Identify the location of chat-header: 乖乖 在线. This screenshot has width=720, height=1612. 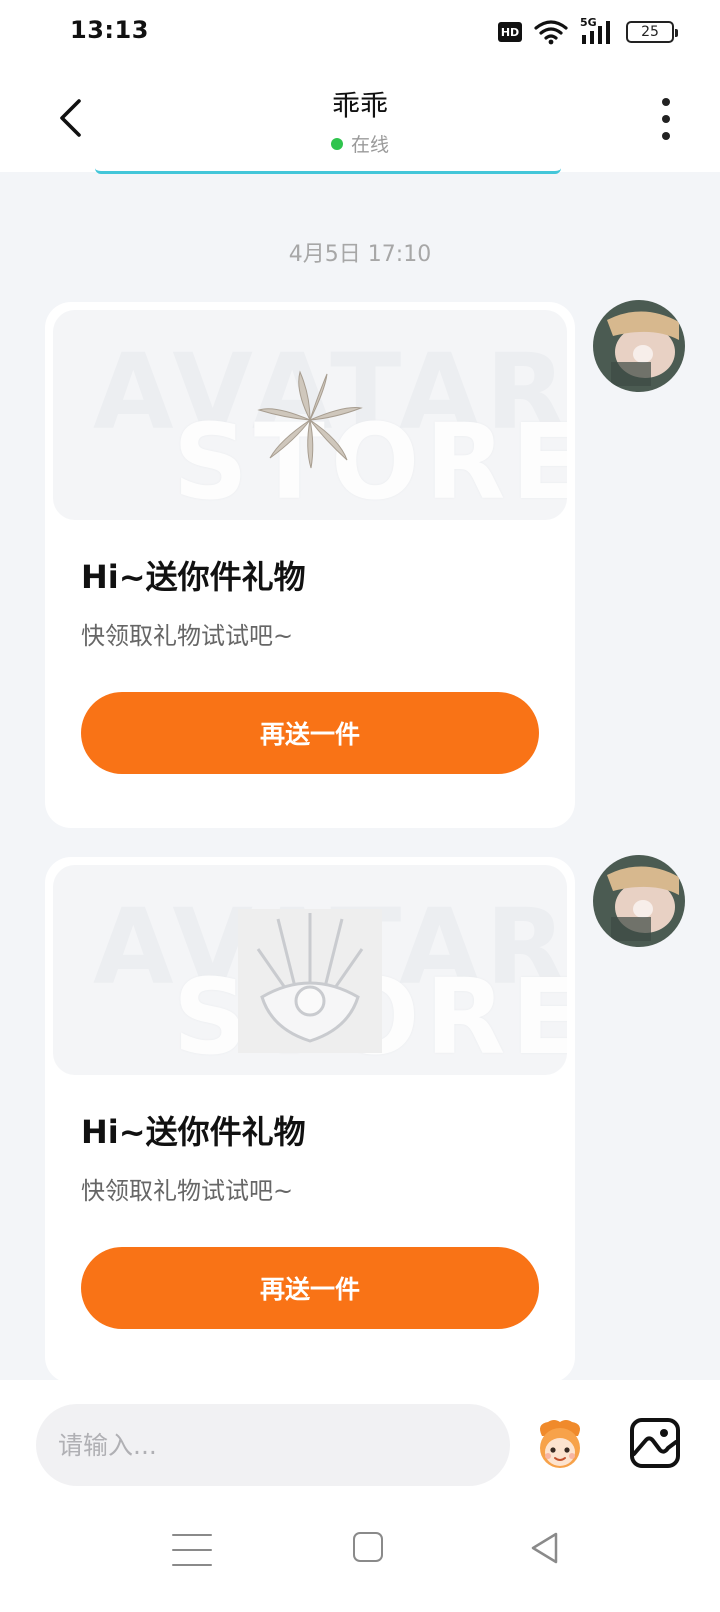
(360, 118).